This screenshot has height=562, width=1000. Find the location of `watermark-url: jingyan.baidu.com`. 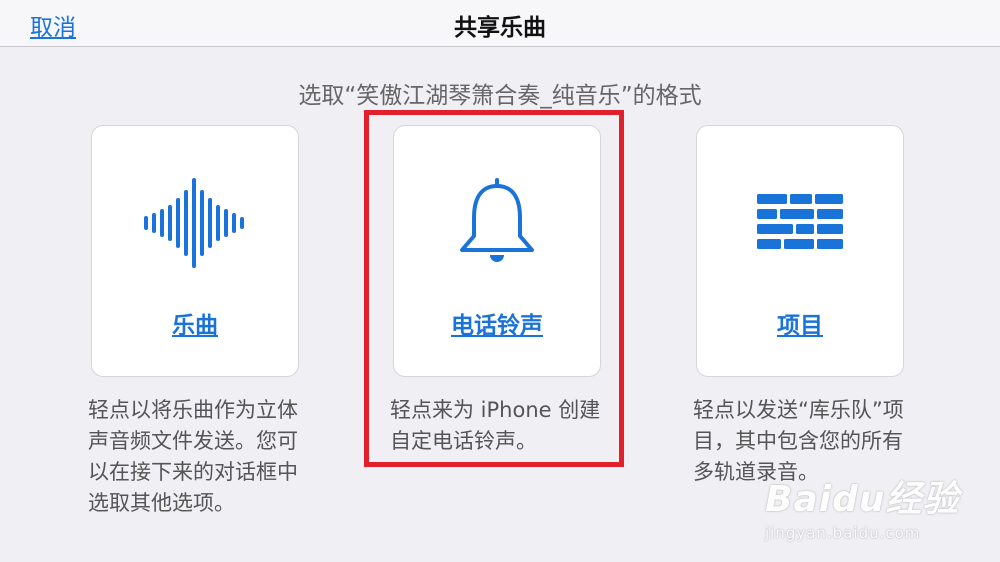

watermark-url: jingyan.baidu.com is located at coordinates (843, 533).